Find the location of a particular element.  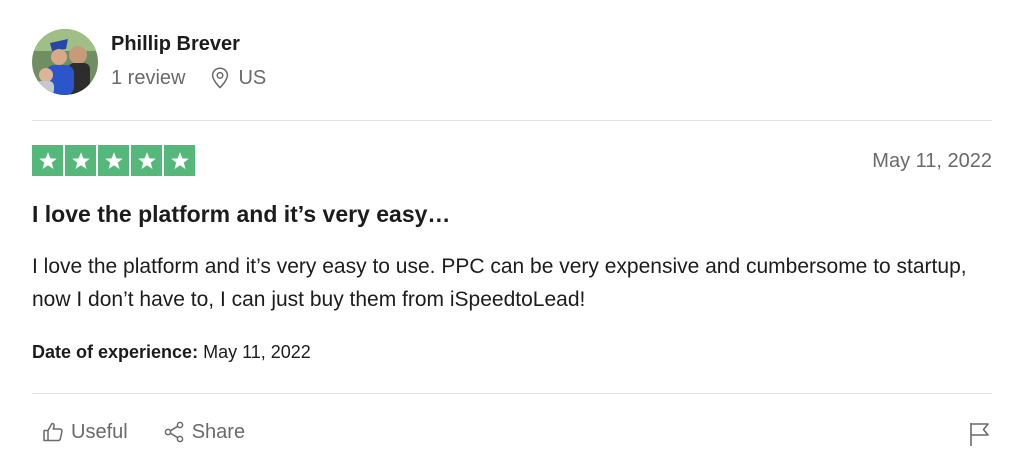

experience-date: May 11, 2022 is located at coordinates (257, 352).